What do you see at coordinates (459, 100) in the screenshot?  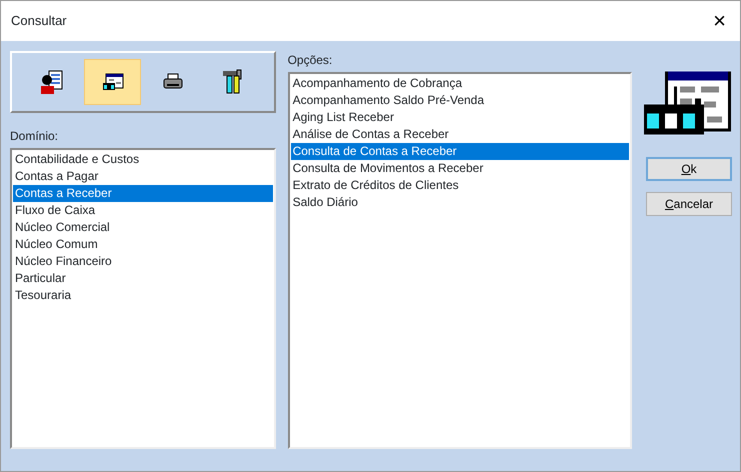 I see `option-item: Acompanhamento Saldo Pré-Venda` at bounding box center [459, 100].